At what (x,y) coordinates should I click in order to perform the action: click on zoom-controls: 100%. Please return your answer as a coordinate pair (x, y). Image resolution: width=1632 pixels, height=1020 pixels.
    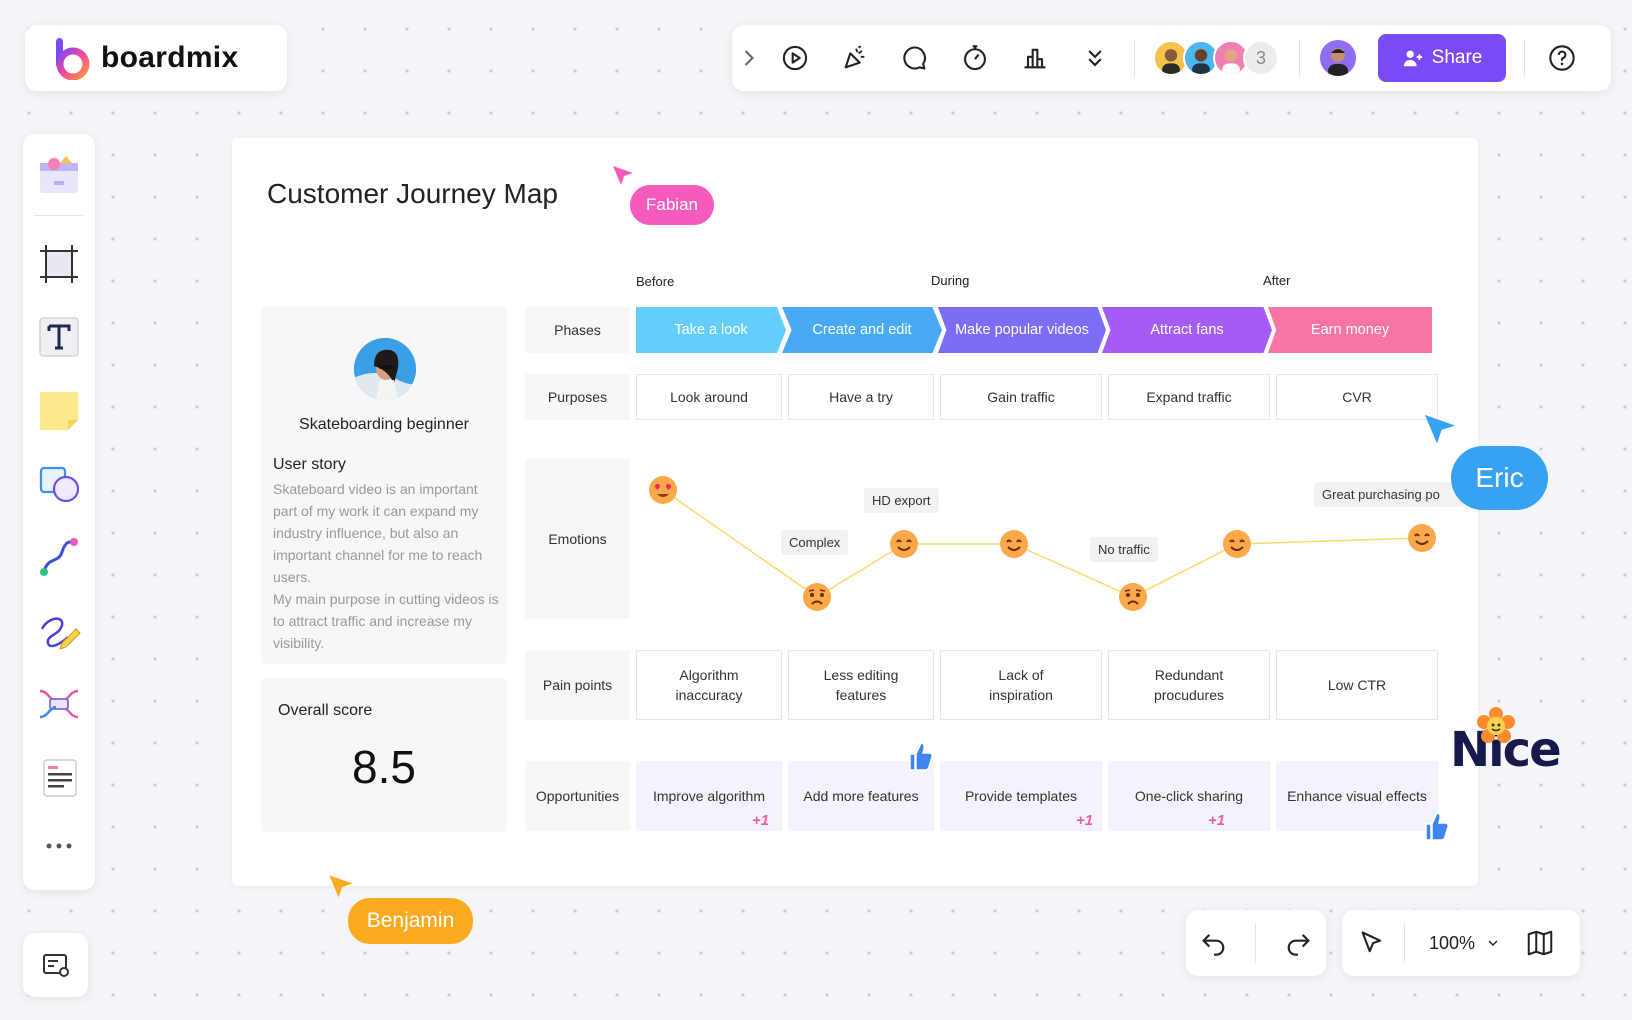
    Looking at the image, I should click on (1461, 943).